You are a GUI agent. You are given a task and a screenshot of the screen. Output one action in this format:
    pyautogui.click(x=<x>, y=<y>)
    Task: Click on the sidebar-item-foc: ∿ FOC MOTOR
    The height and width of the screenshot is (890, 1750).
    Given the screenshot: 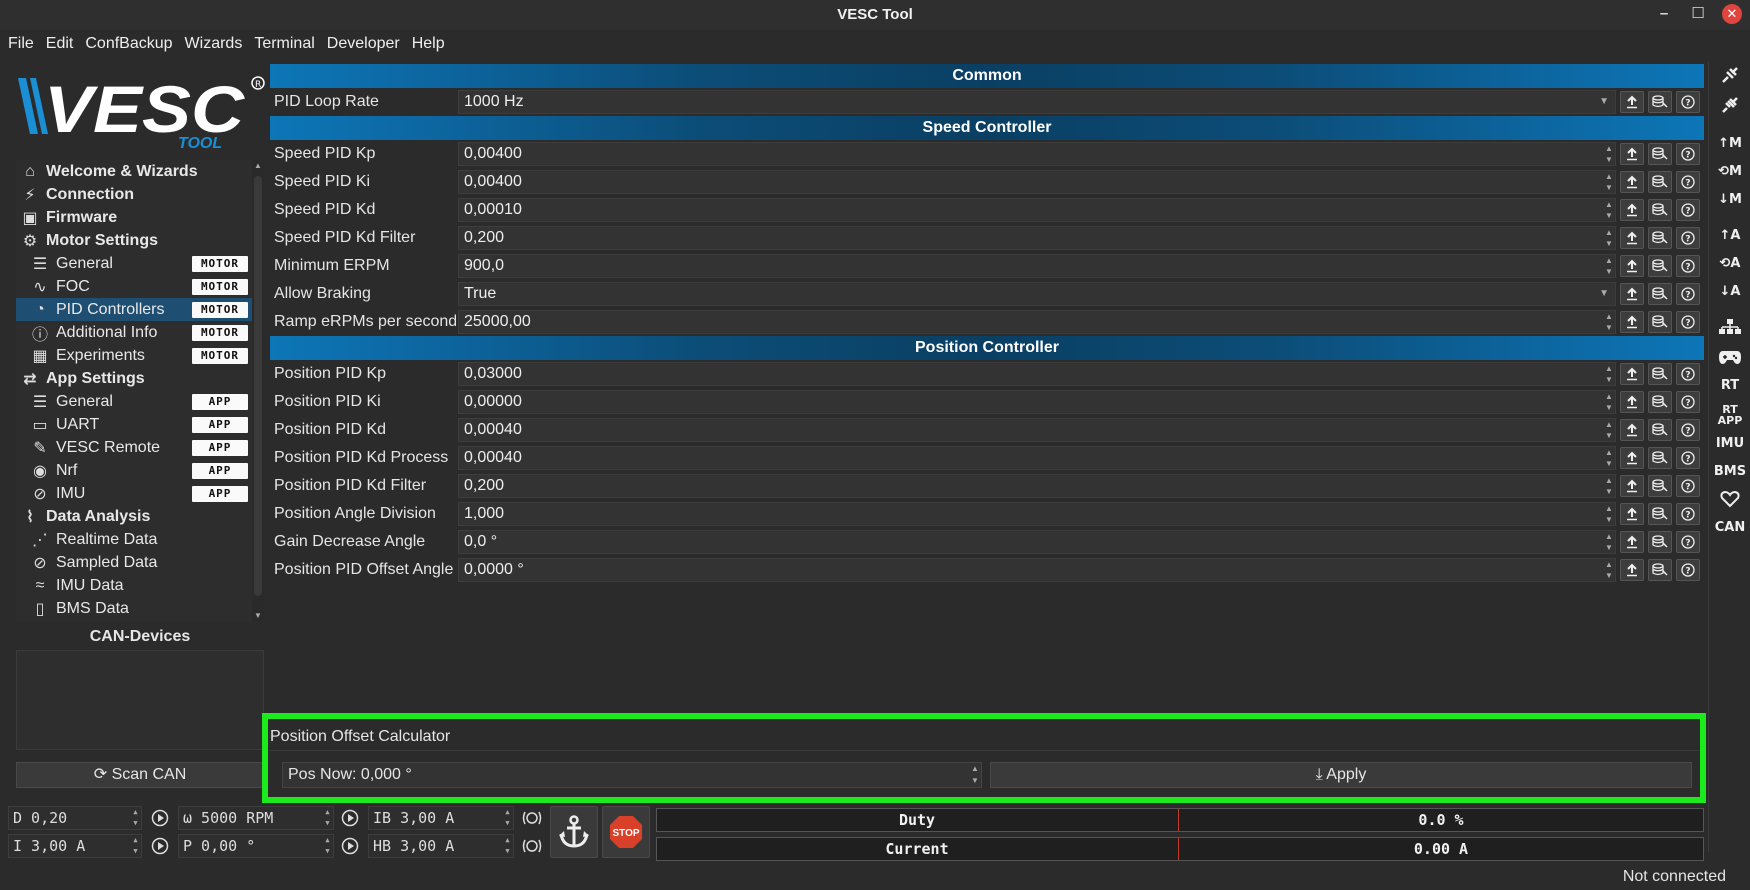 What is the action you would take?
    pyautogui.click(x=134, y=286)
    